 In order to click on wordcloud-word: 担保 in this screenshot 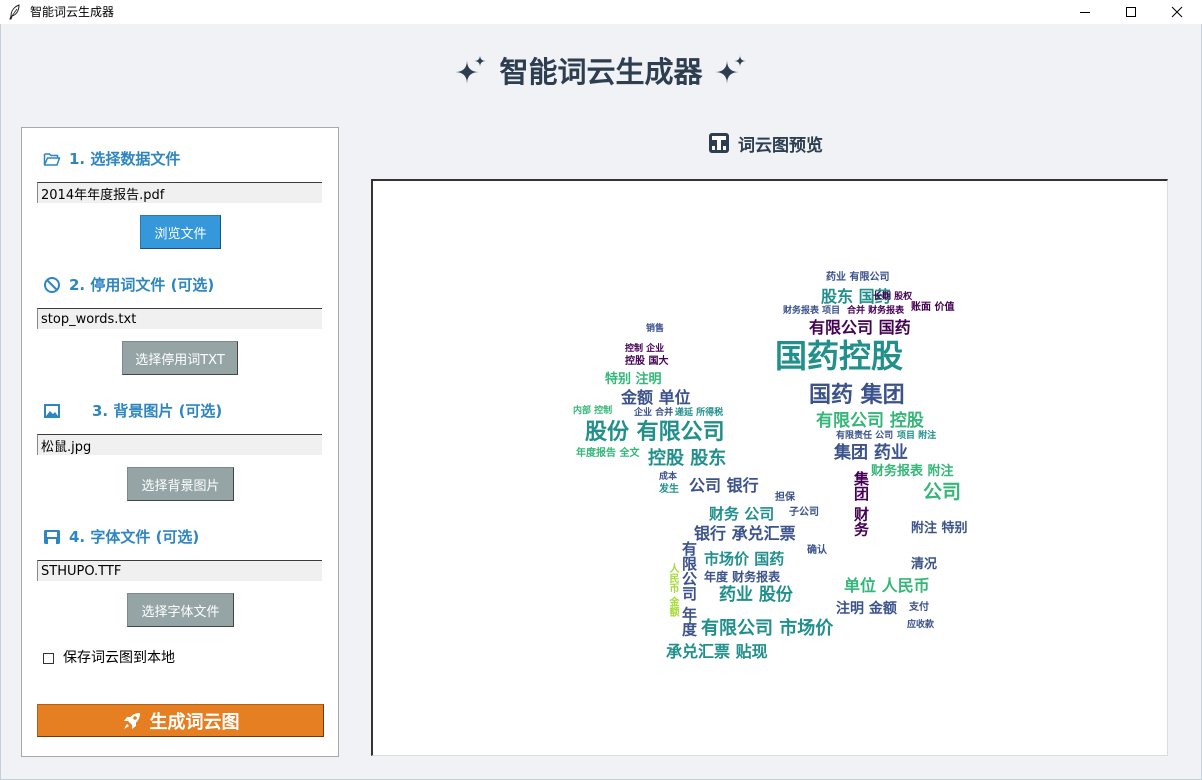, I will do `click(785, 497)`.